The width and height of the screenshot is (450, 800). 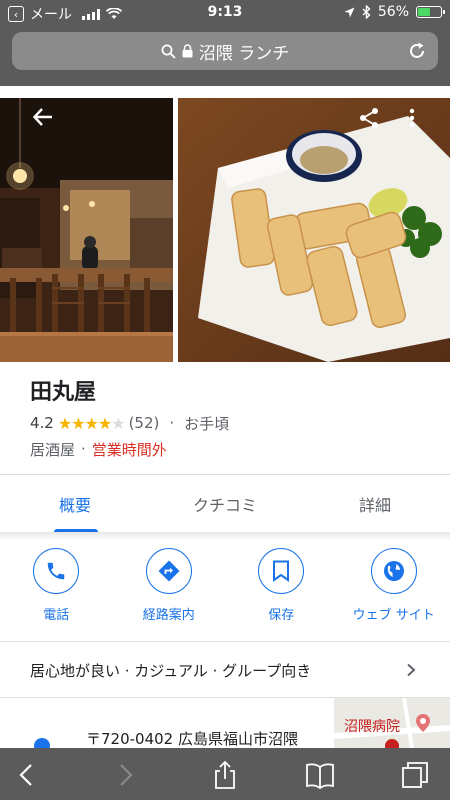 I want to click on bookmark-icon, so click(x=281, y=571).